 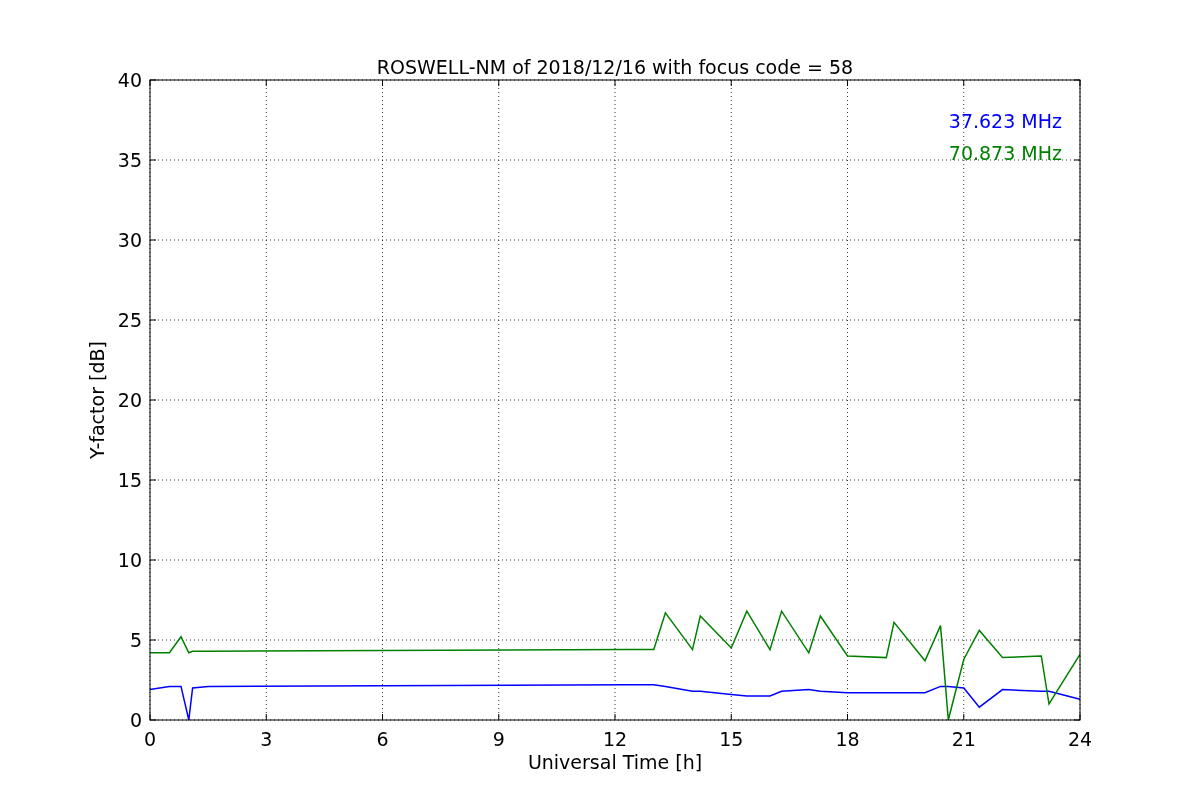 I want to click on legend-label: 37.623 MHz, so click(x=1005, y=121).